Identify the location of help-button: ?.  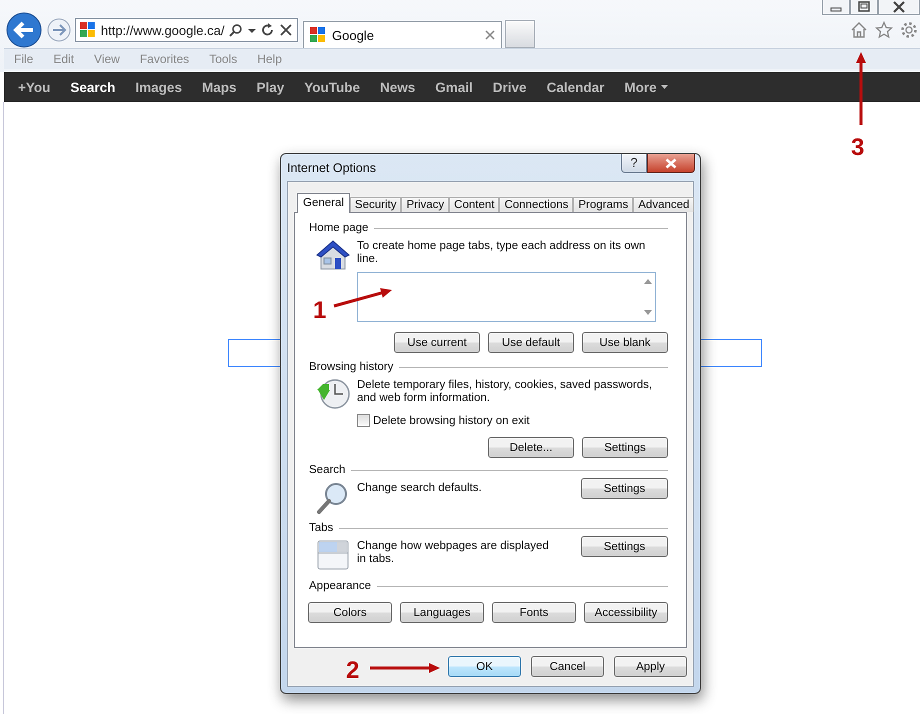
(634, 163).